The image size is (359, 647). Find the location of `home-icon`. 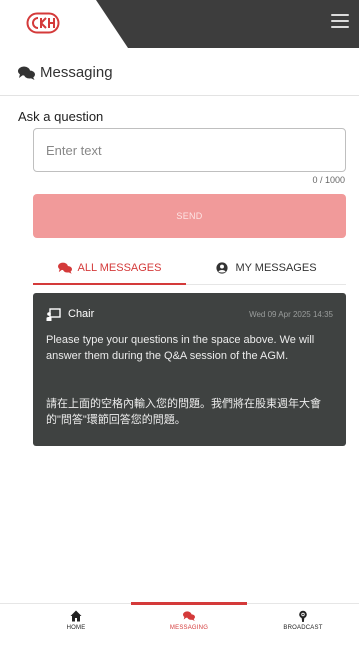

home-icon is located at coordinates (76, 616).